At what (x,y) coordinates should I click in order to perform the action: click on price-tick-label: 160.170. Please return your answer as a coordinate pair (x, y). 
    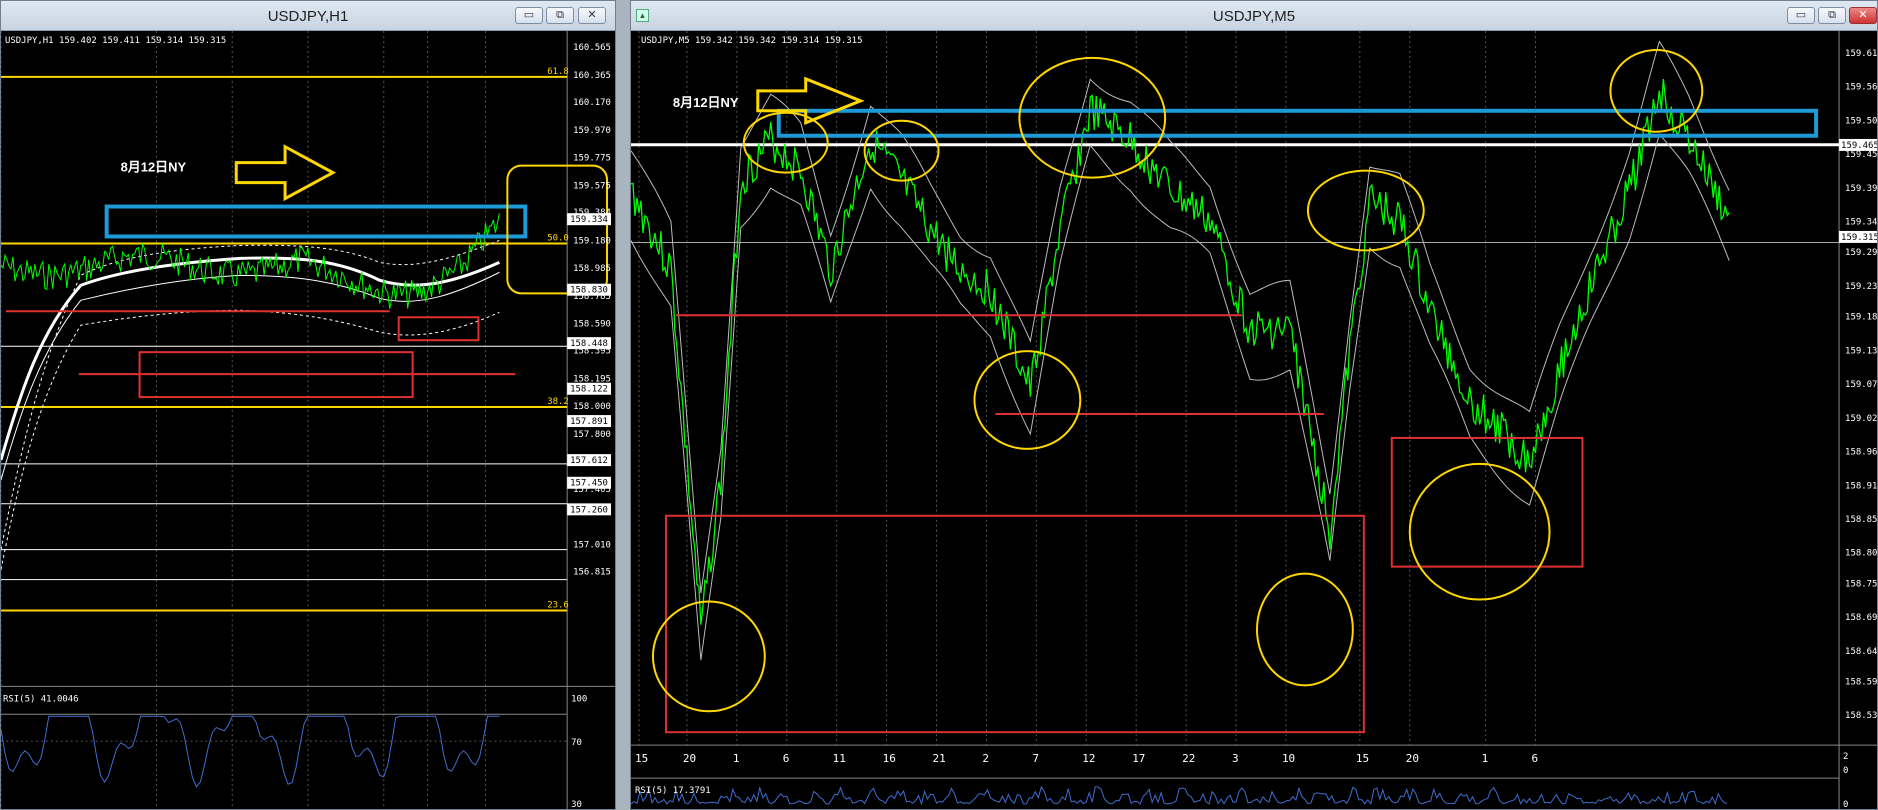
    Looking at the image, I should click on (592, 103).